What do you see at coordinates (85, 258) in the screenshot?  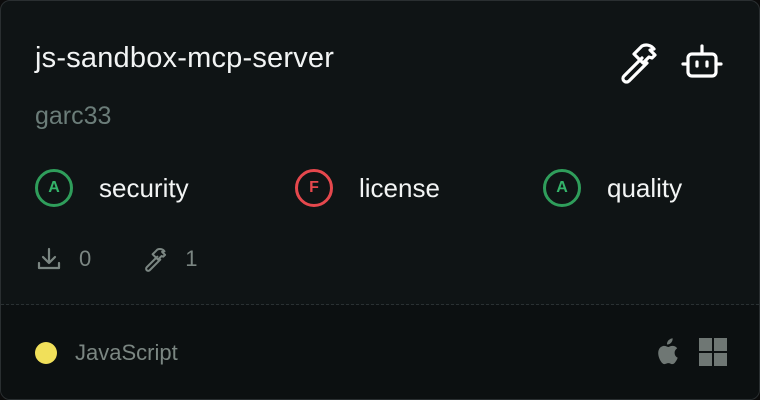 I see `downloads-count: 0` at bounding box center [85, 258].